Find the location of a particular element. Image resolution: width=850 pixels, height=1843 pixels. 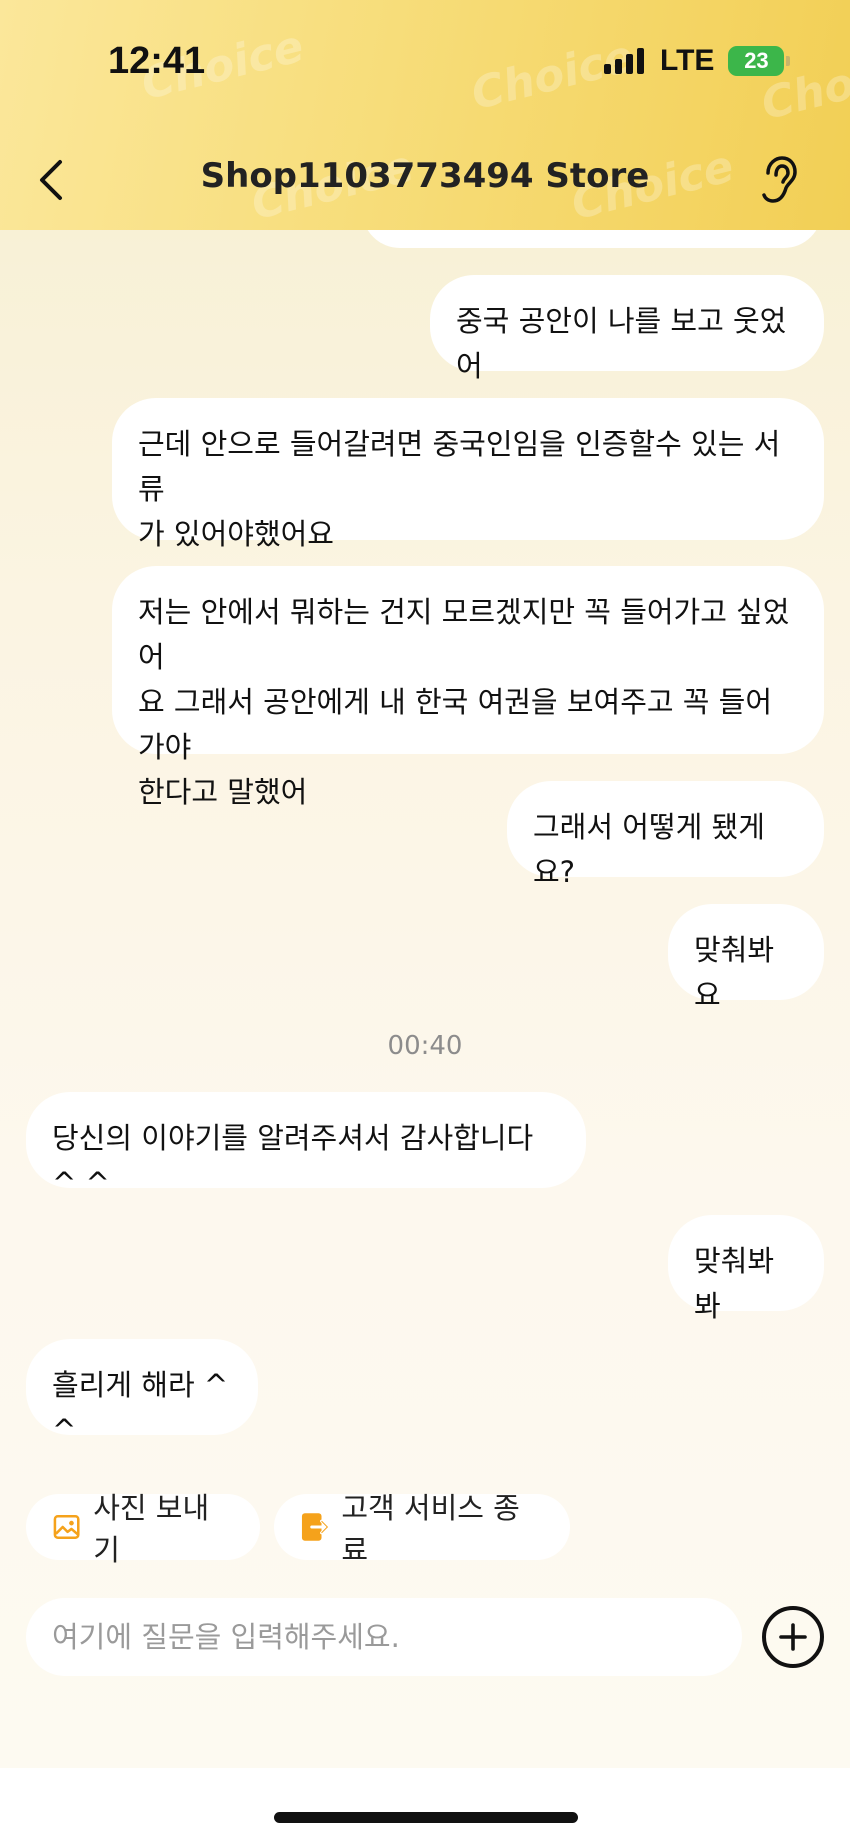

add-button is located at coordinates (793, 1637).